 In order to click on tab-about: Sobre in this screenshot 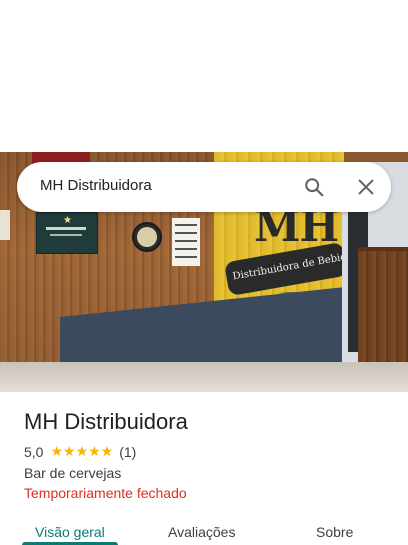, I will do `click(334, 532)`.